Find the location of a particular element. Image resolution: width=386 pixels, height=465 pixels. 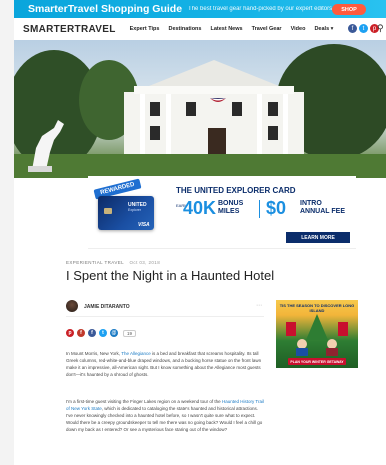

facebook-share-icon: f is located at coordinates (92, 333).